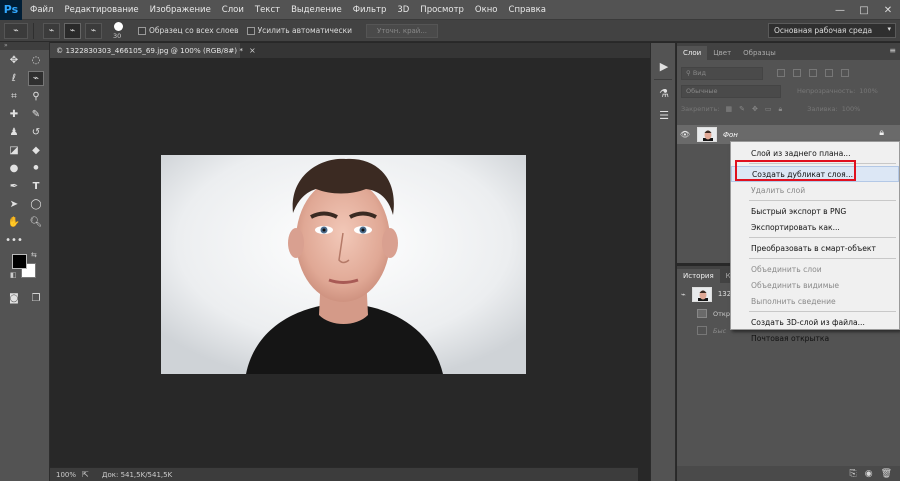 The width and height of the screenshot is (900, 481). What do you see at coordinates (370, 10) in the screenshot?
I see `menu-filter: Фильтр` at bounding box center [370, 10].